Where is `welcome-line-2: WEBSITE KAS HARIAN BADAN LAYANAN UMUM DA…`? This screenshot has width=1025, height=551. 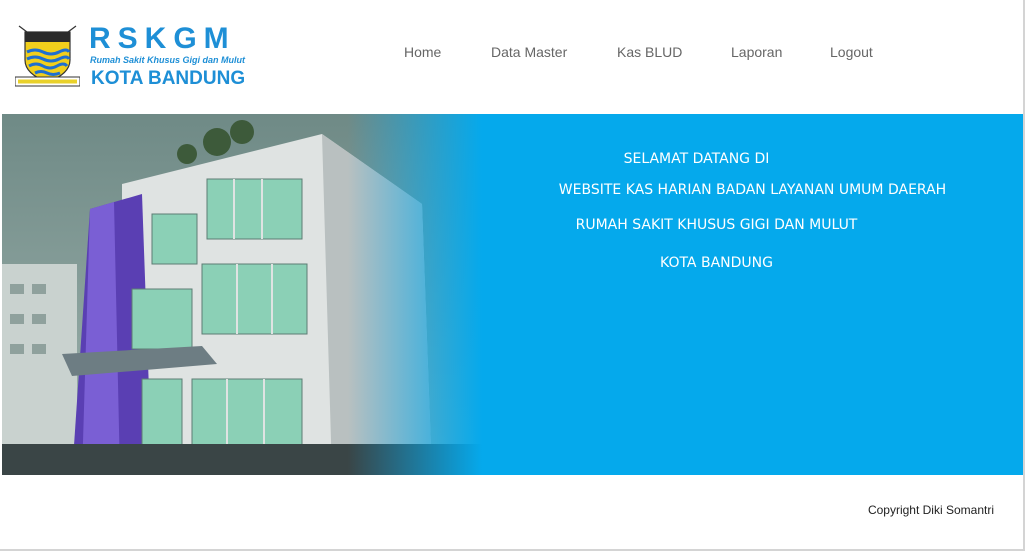
welcome-line-2: WEBSITE KAS HARIAN BADAN LAYANAN UMUM DA… is located at coordinates (752, 190).